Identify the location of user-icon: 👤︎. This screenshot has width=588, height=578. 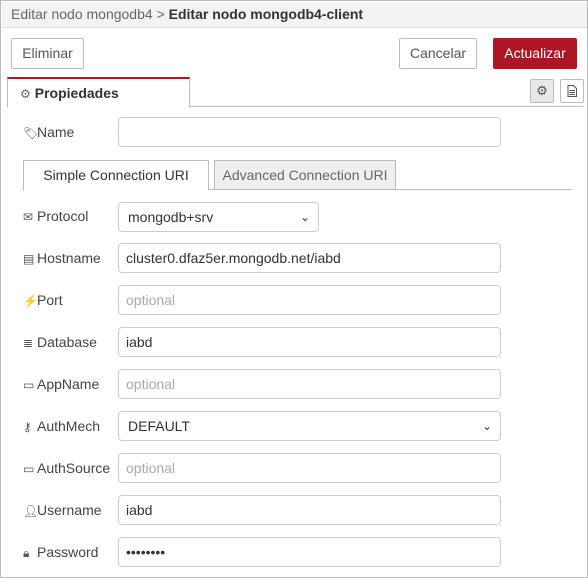
(31, 511).